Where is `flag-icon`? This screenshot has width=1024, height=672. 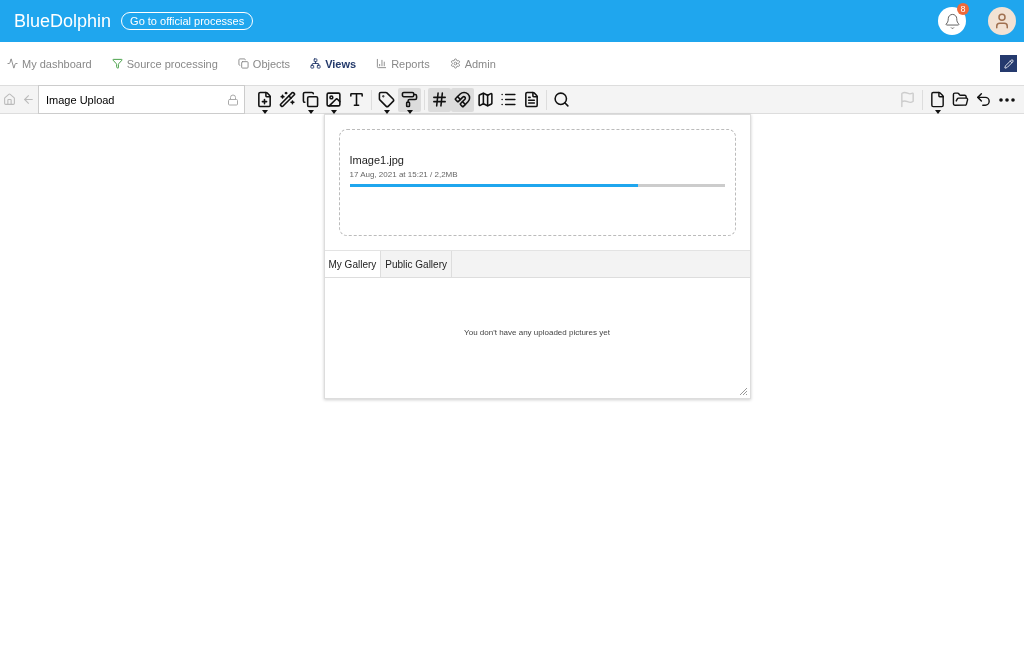 flag-icon is located at coordinates (907, 99).